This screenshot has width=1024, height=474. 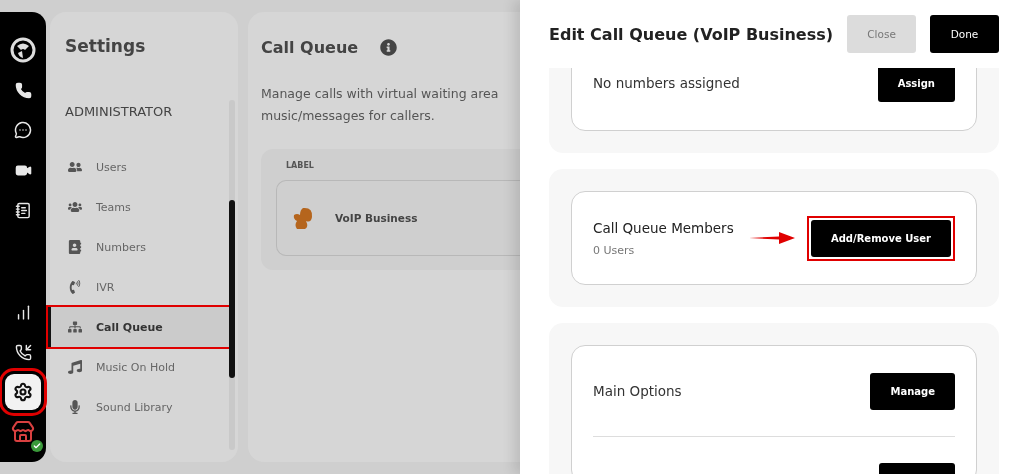 I want to click on panel-title: Settings, so click(x=106, y=46).